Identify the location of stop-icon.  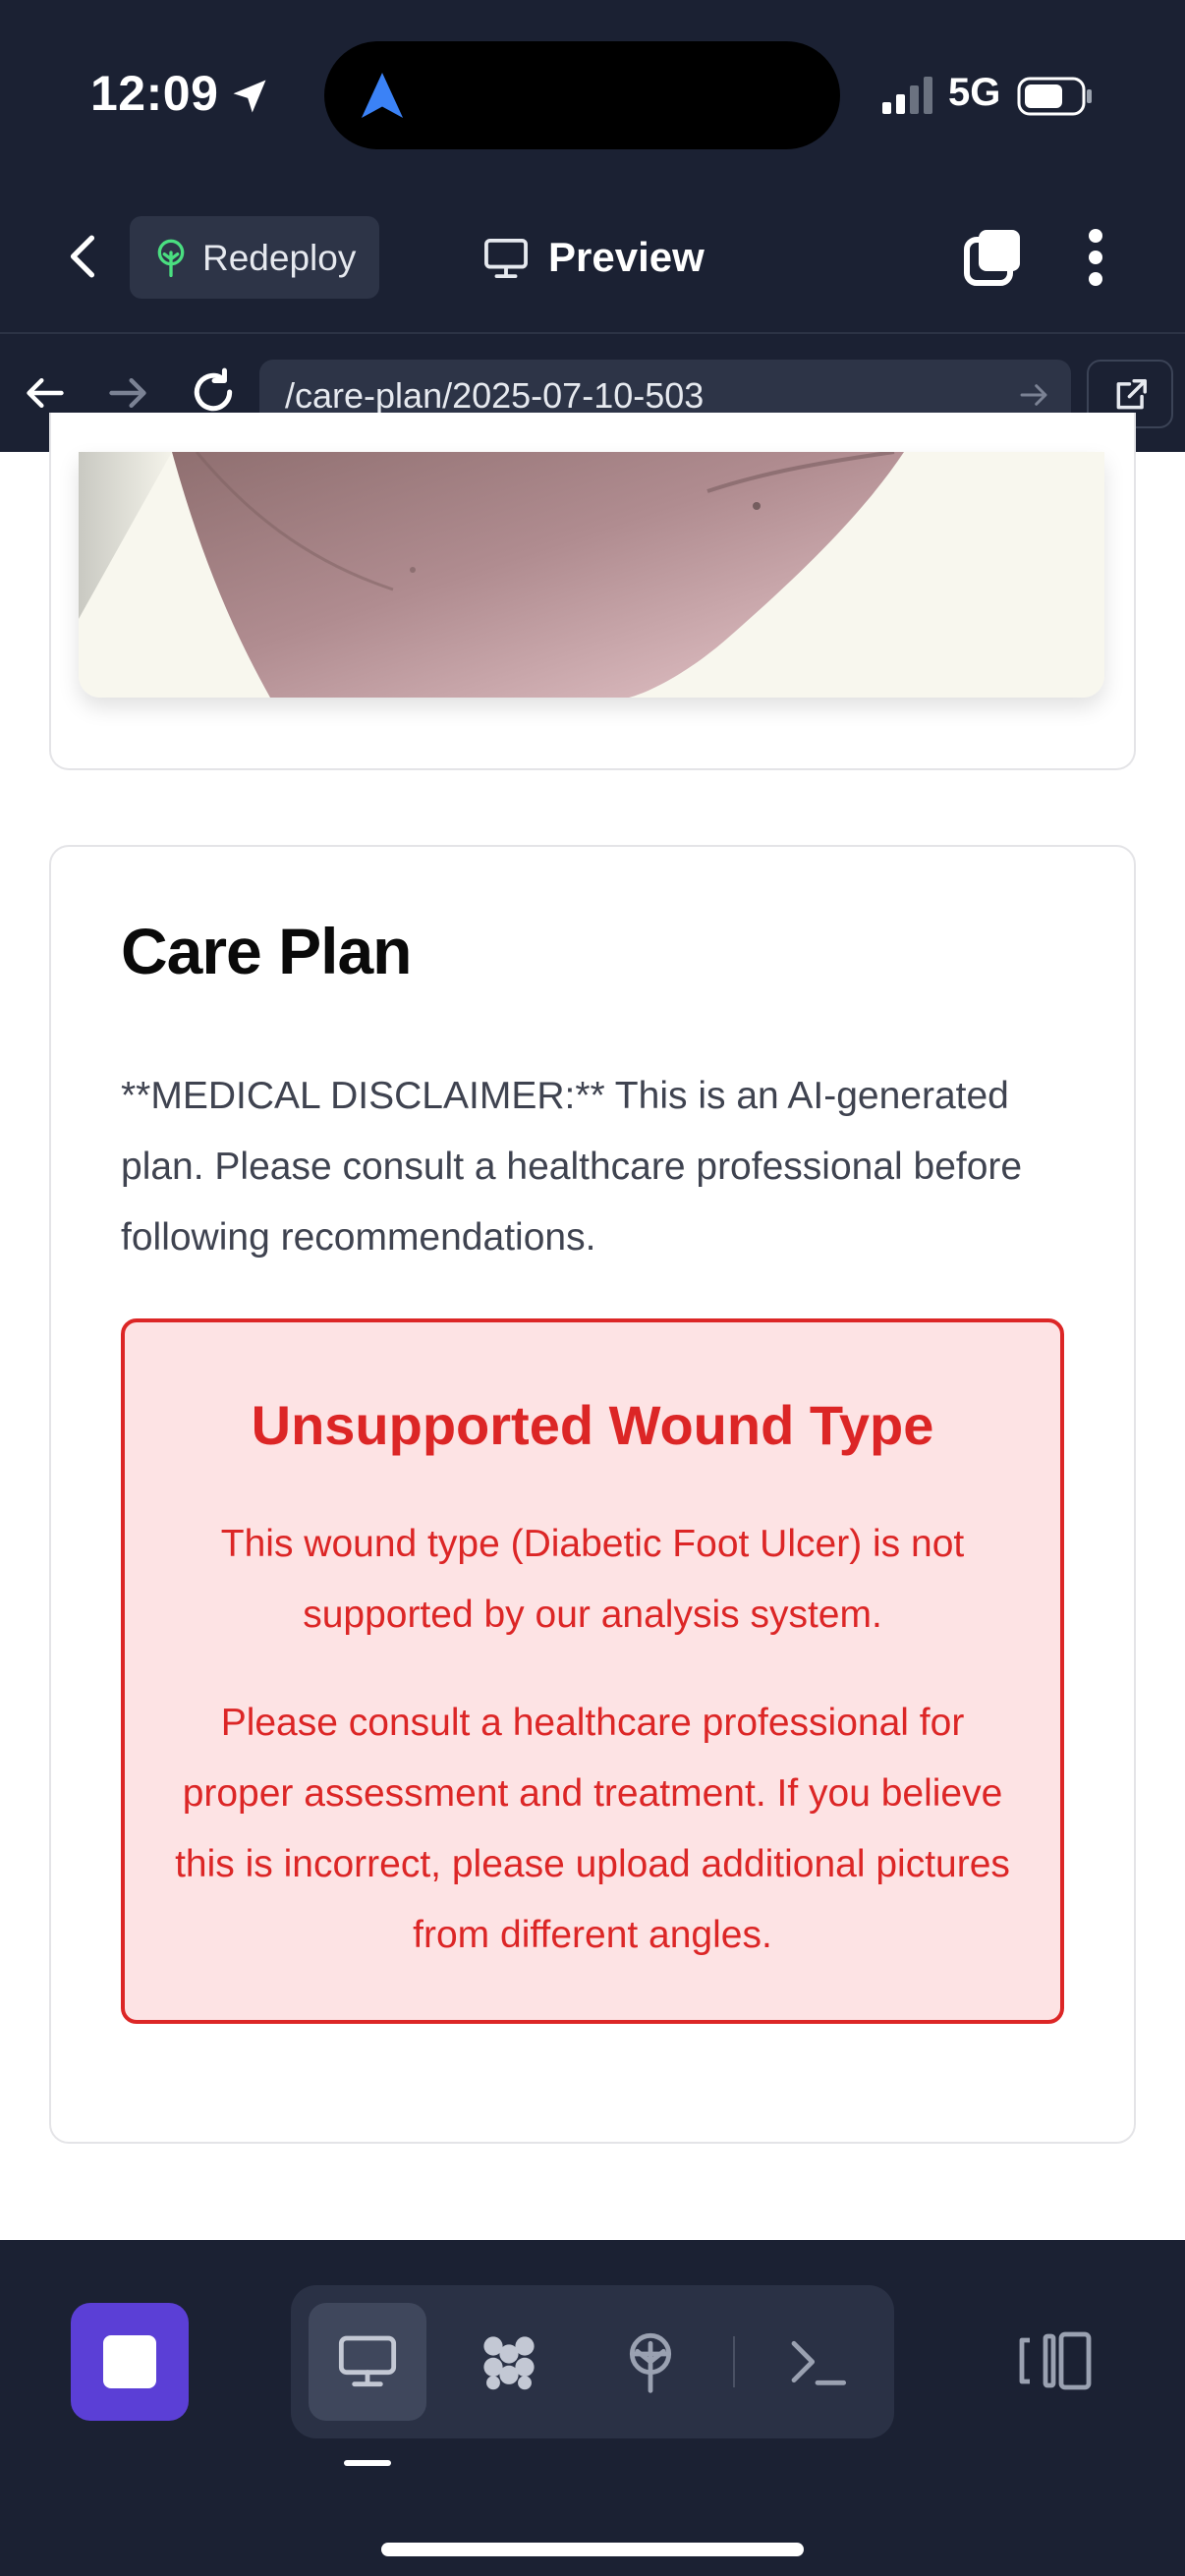
(130, 2361).